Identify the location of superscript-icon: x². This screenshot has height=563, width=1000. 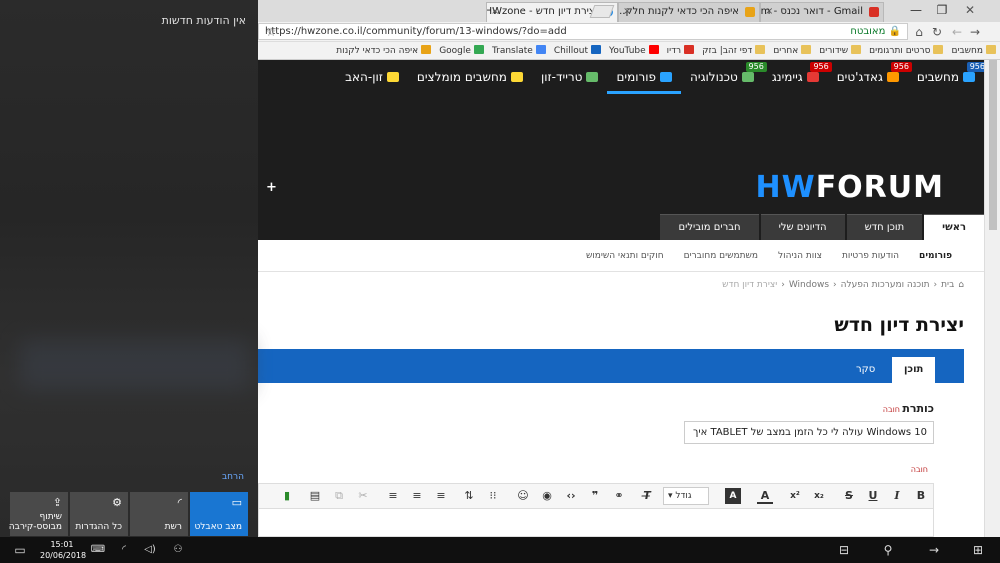
(795, 496).